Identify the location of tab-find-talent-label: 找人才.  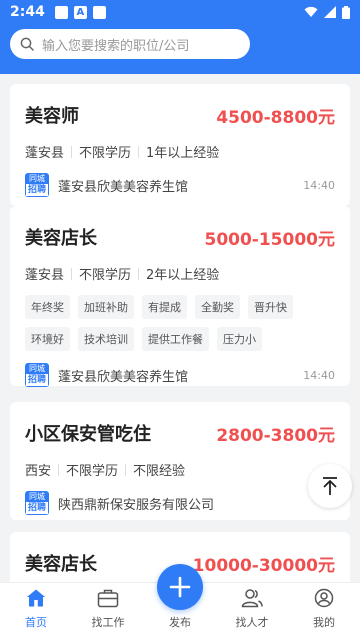
(252, 622).